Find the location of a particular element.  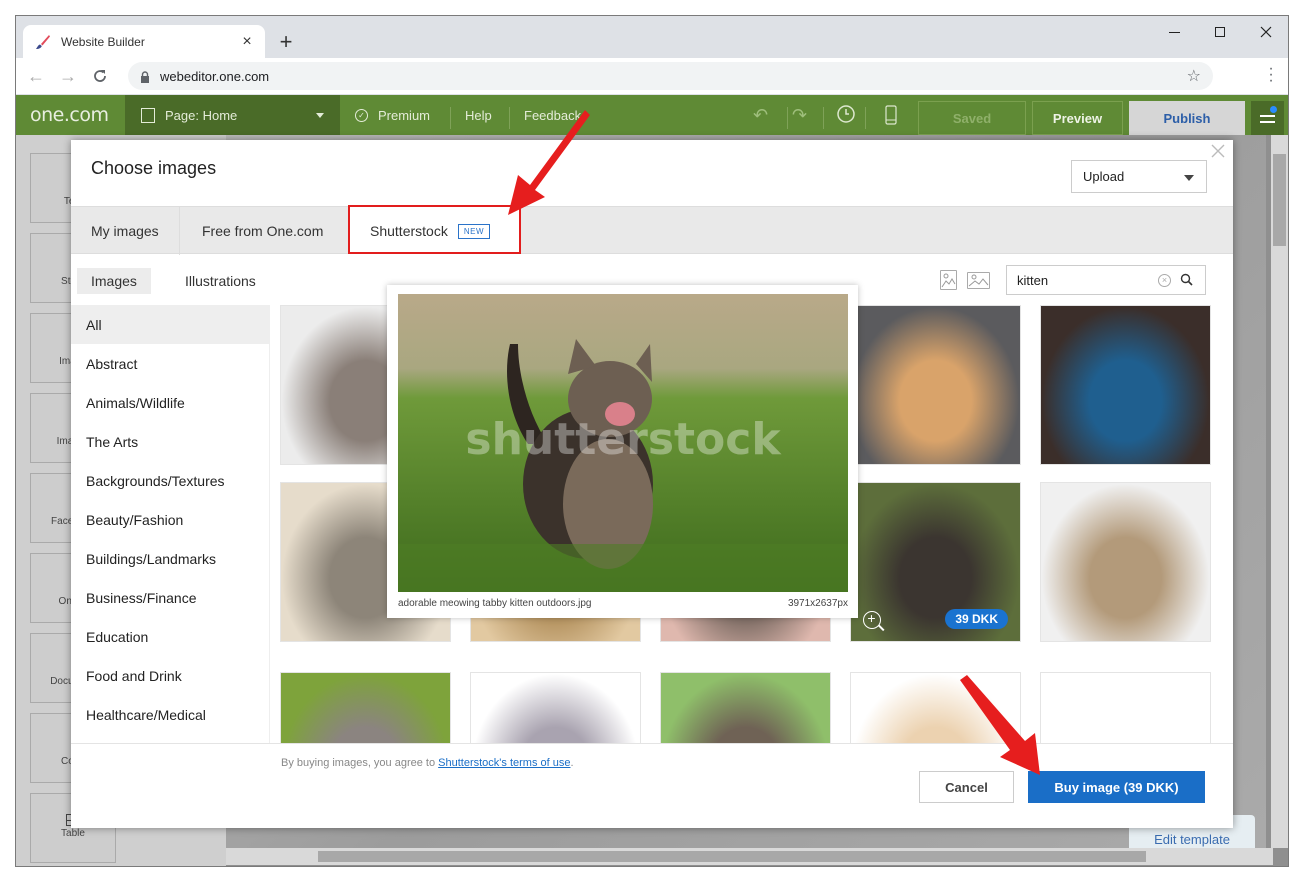

tab-my-images: My images is located at coordinates (125, 231).